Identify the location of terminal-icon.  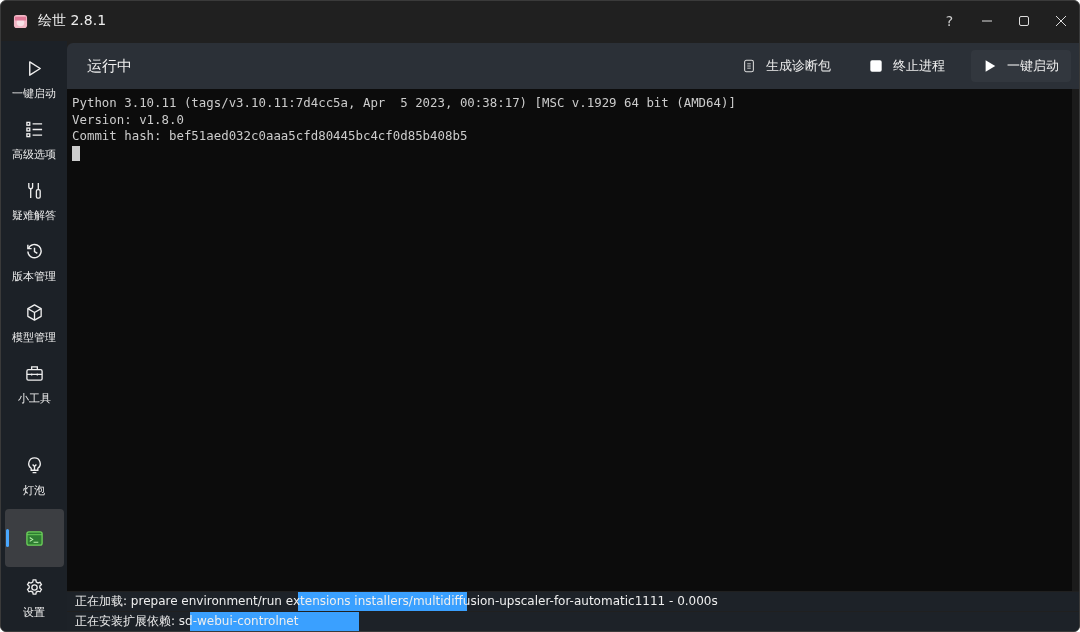
(34, 538).